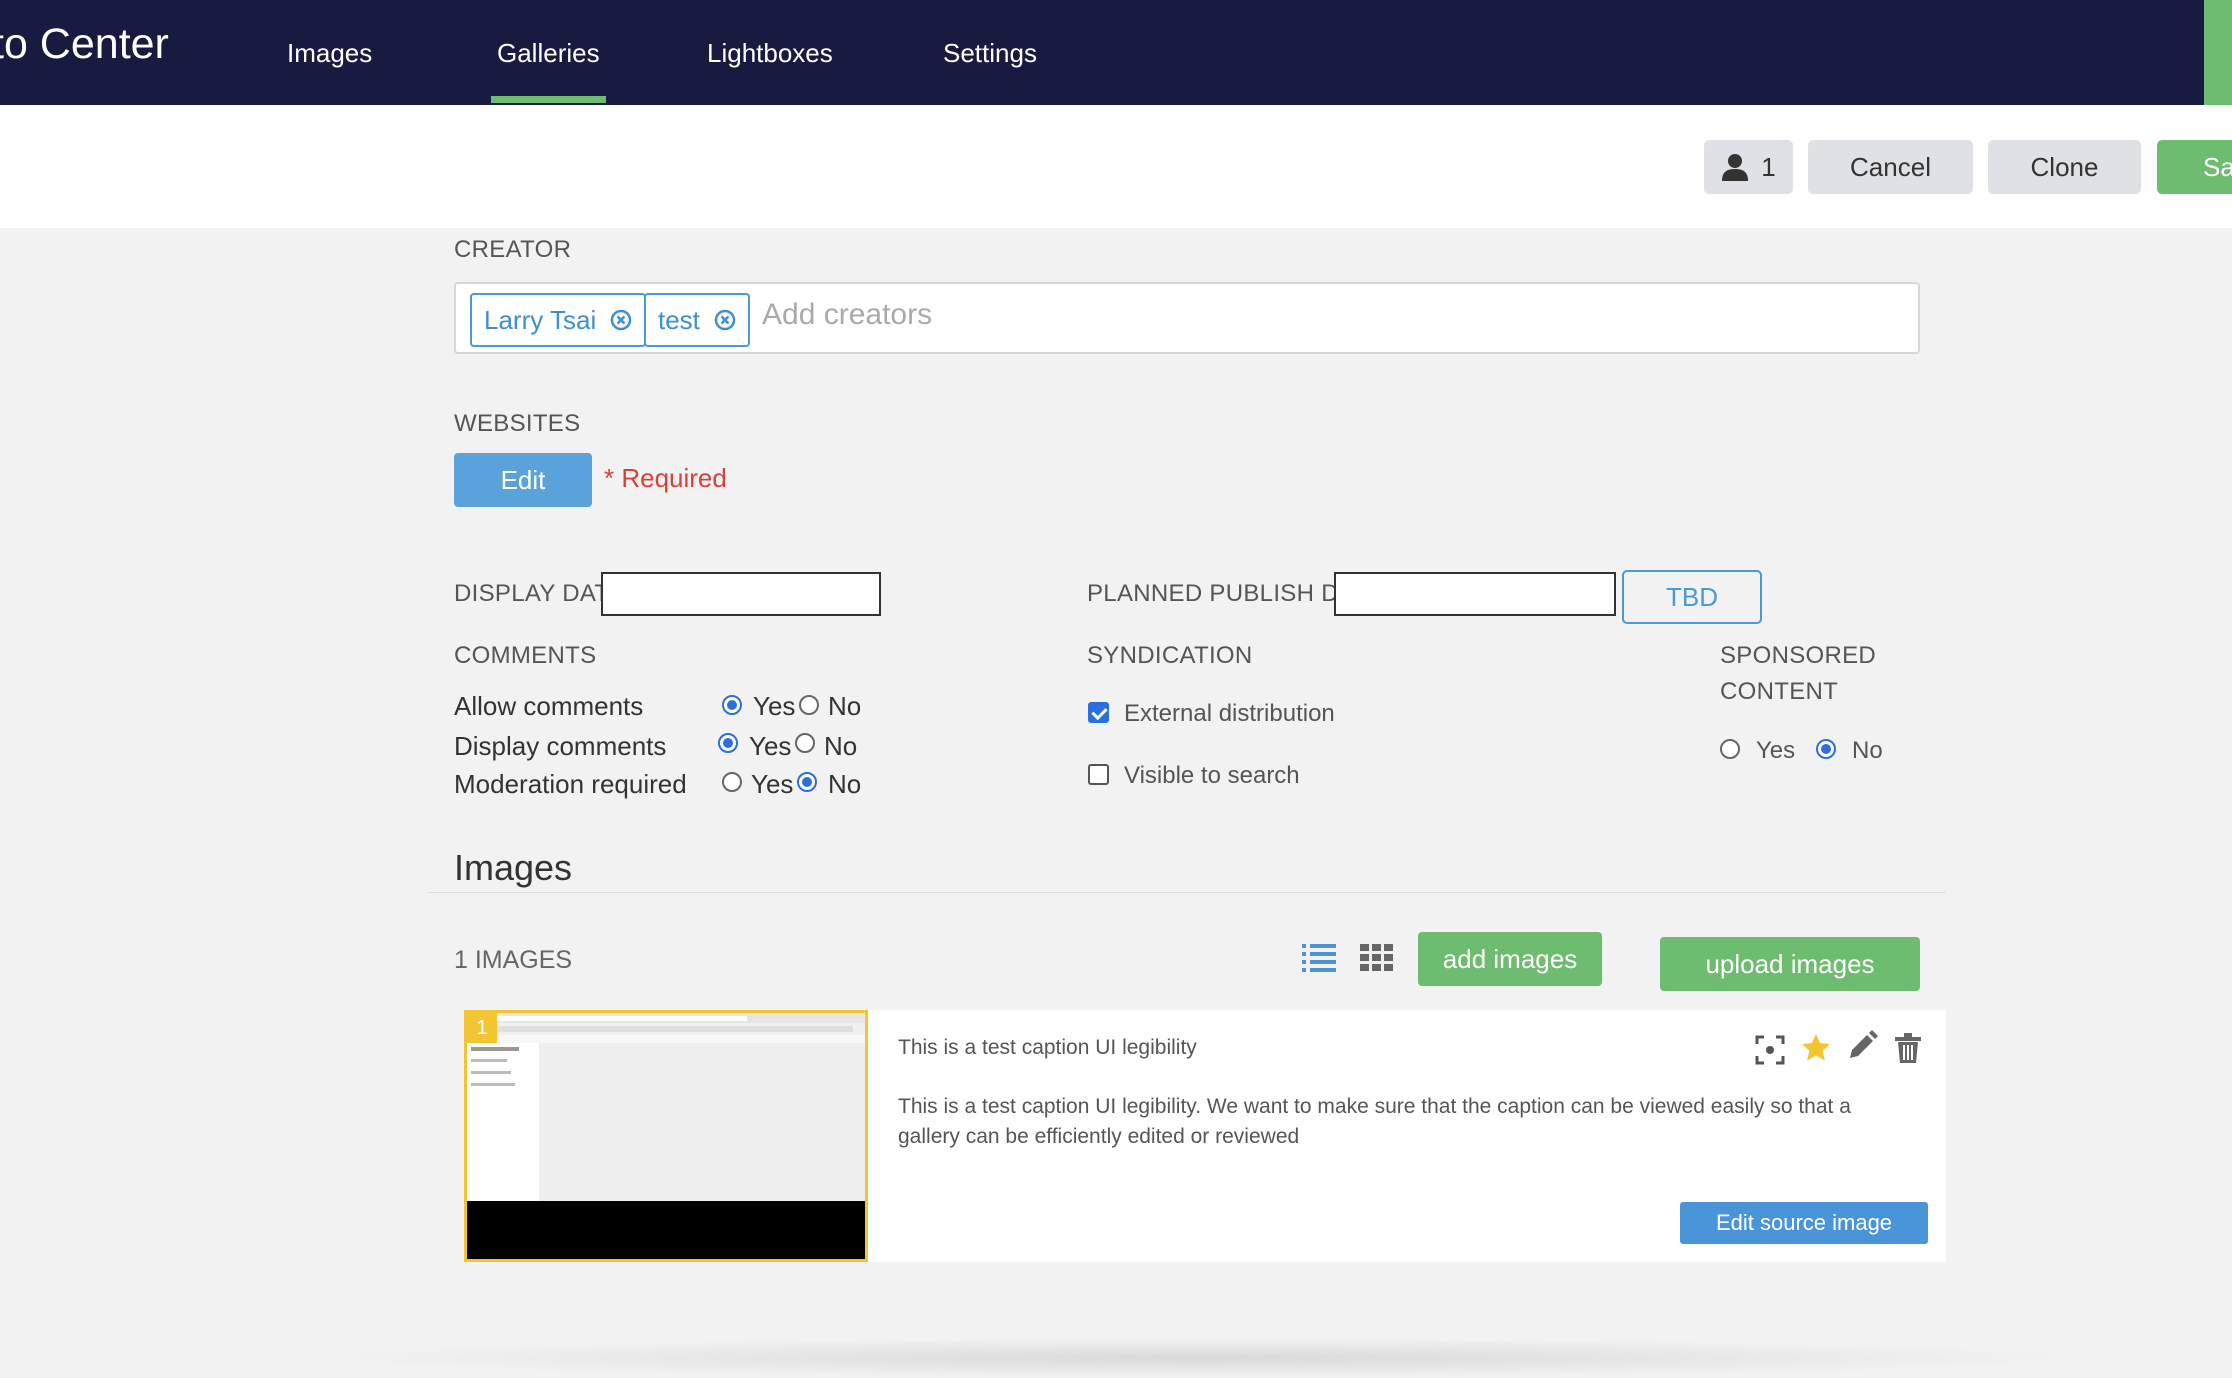  What do you see at coordinates (1187, 318) in the screenshot?
I see `creator-field: Larry Tsai test Add creators` at bounding box center [1187, 318].